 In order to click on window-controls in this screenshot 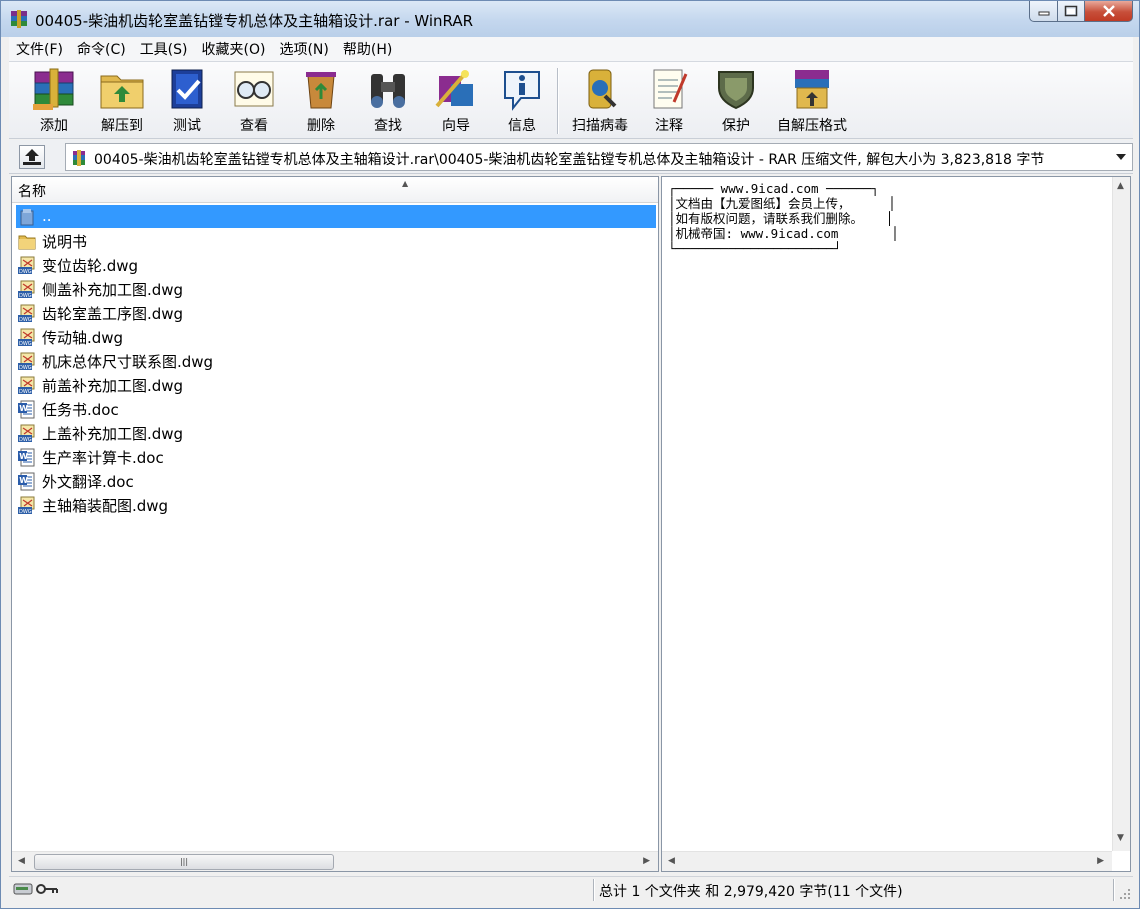, I will do `click(1081, 11)`.